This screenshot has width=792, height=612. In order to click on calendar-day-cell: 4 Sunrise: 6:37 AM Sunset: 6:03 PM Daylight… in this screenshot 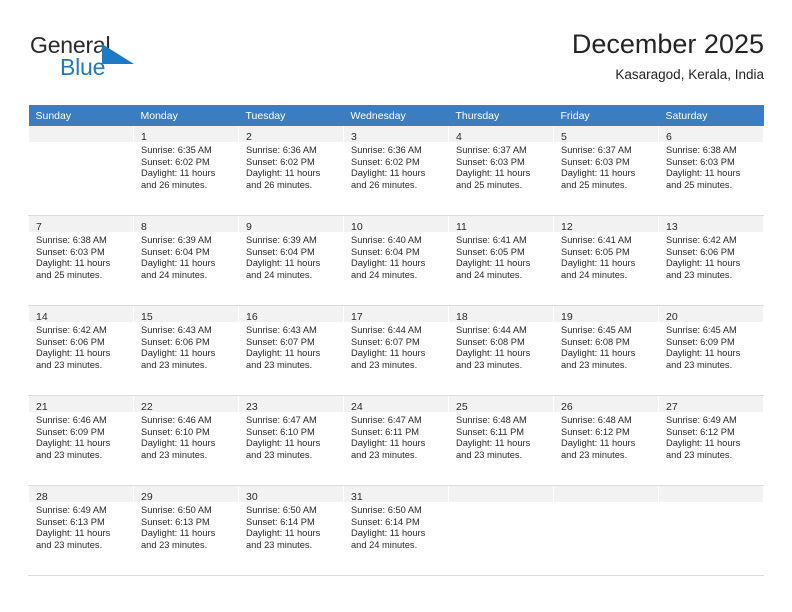, I will do `click(501, 171)`.